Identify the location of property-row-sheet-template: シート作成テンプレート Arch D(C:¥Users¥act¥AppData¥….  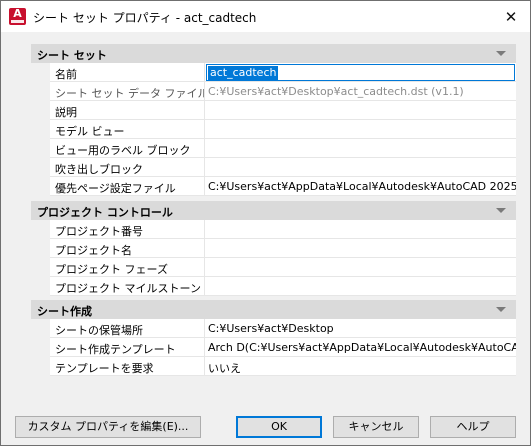
(273, 347).